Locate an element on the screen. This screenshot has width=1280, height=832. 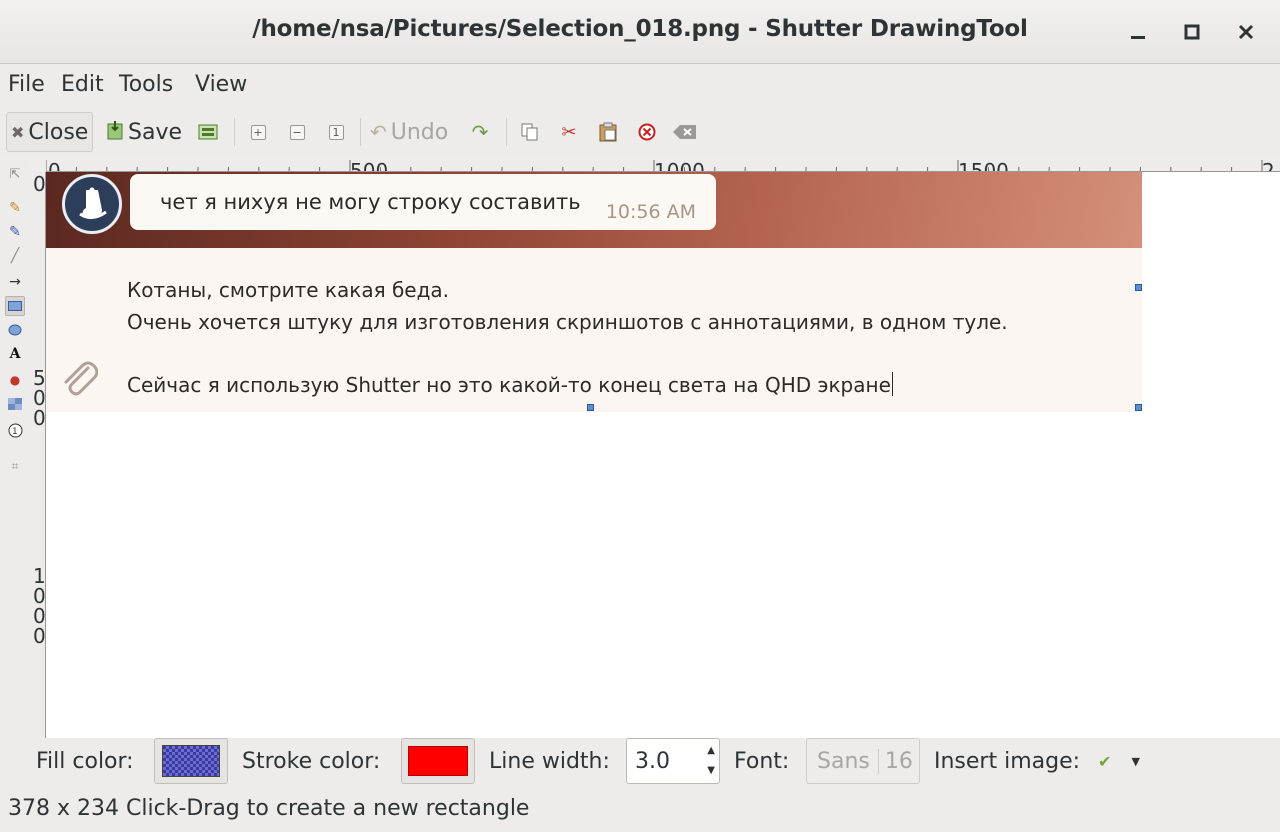
pixelate-tool is located at coordinates (15, 404).